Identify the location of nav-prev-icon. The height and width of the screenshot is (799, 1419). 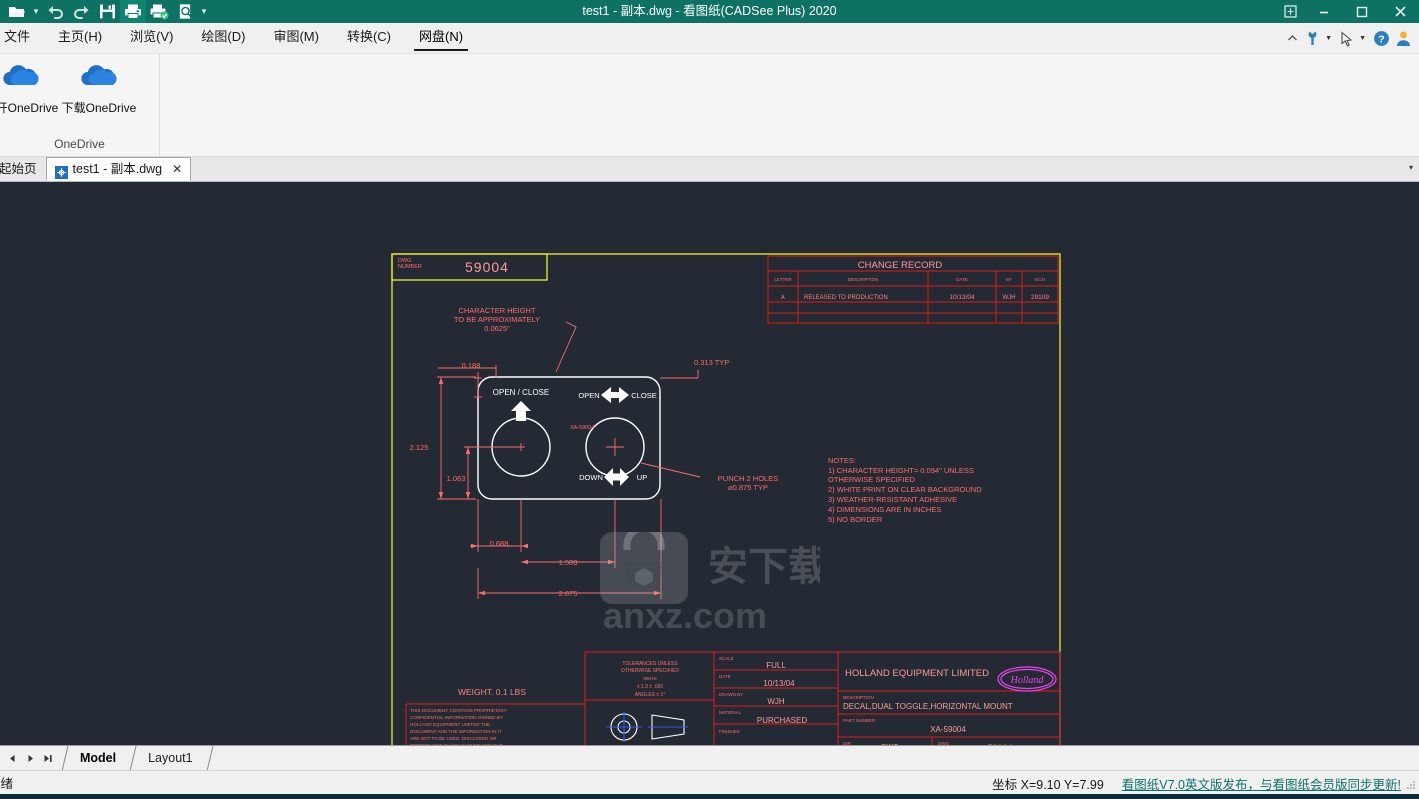
(12, 758).